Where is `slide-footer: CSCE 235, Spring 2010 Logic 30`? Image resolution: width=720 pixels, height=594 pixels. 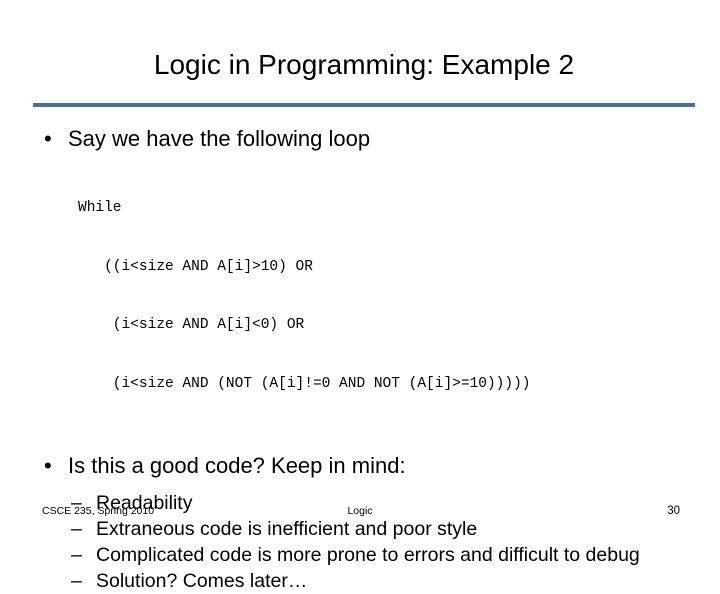
slide-footer: CSCE 235, Spring 2010 Logic 30 is located at coordinates (360, 511).